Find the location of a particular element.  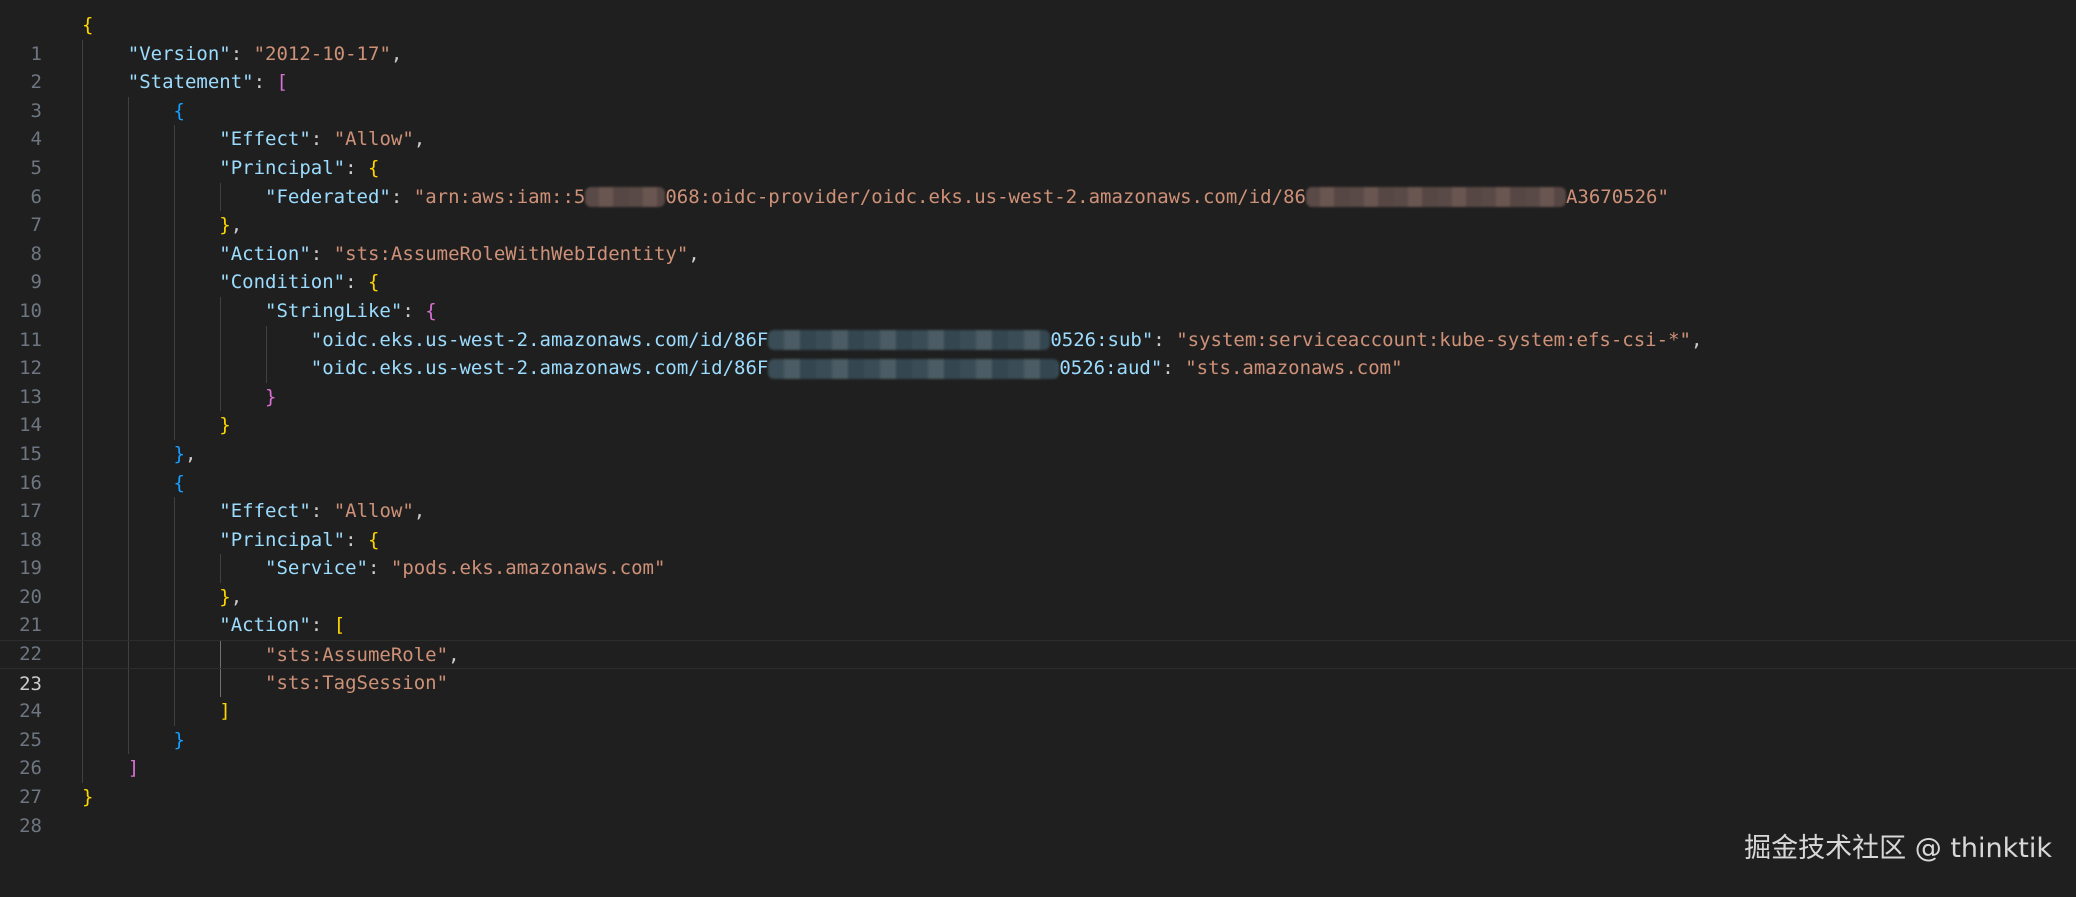

code-line: 28 } is located at coordinates (1038, 810).